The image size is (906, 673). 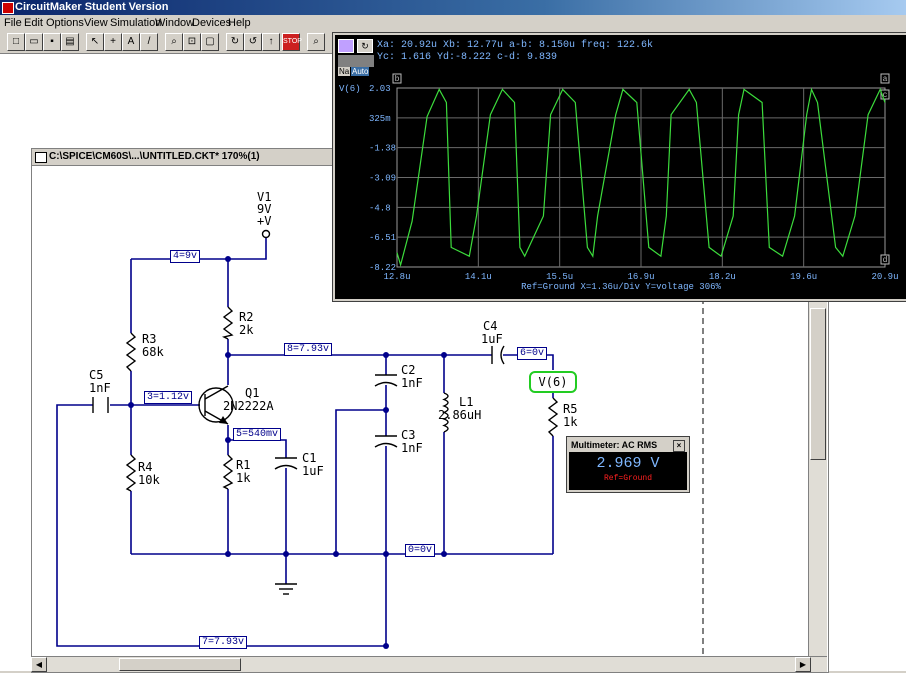 I want to click on scope-cursor-label: a, so click(x=885, y=79).